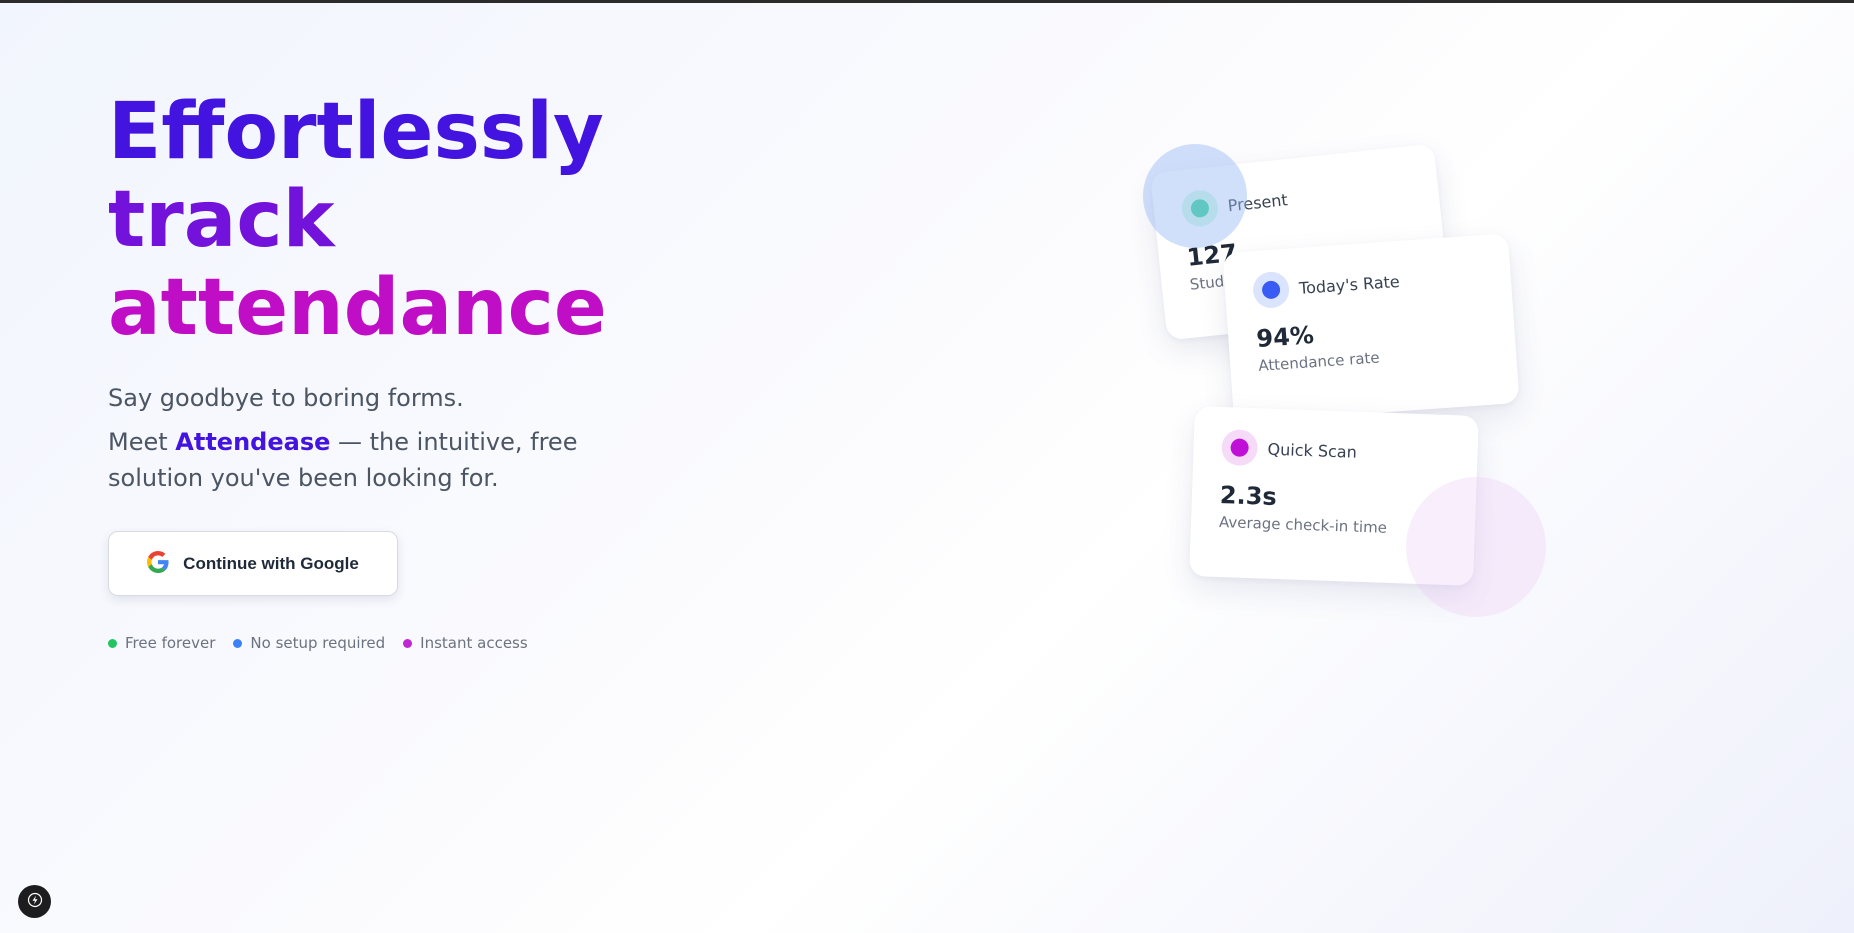 This screenshot has height=933, width=1854. I want to click on decorative-blue-circle, so click(1195, 196).